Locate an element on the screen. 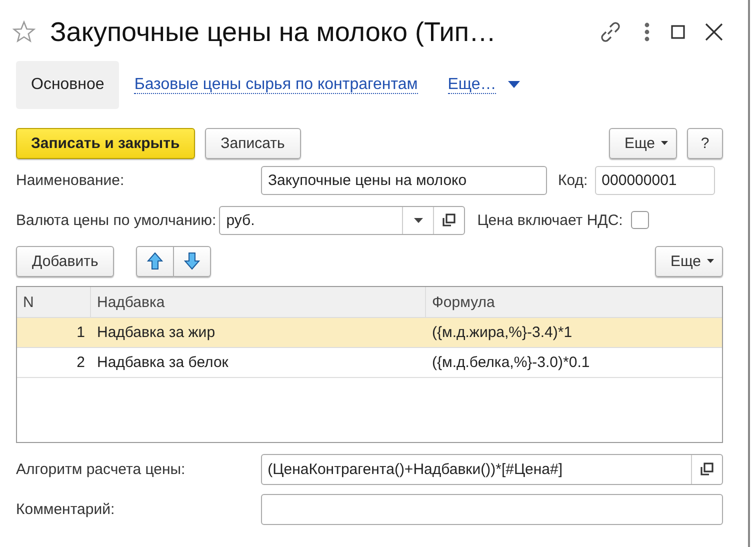 The width and height of the screenshot is (754, 547). name-field: Закупочные цены на молоко is located at coordinates (404, 180).